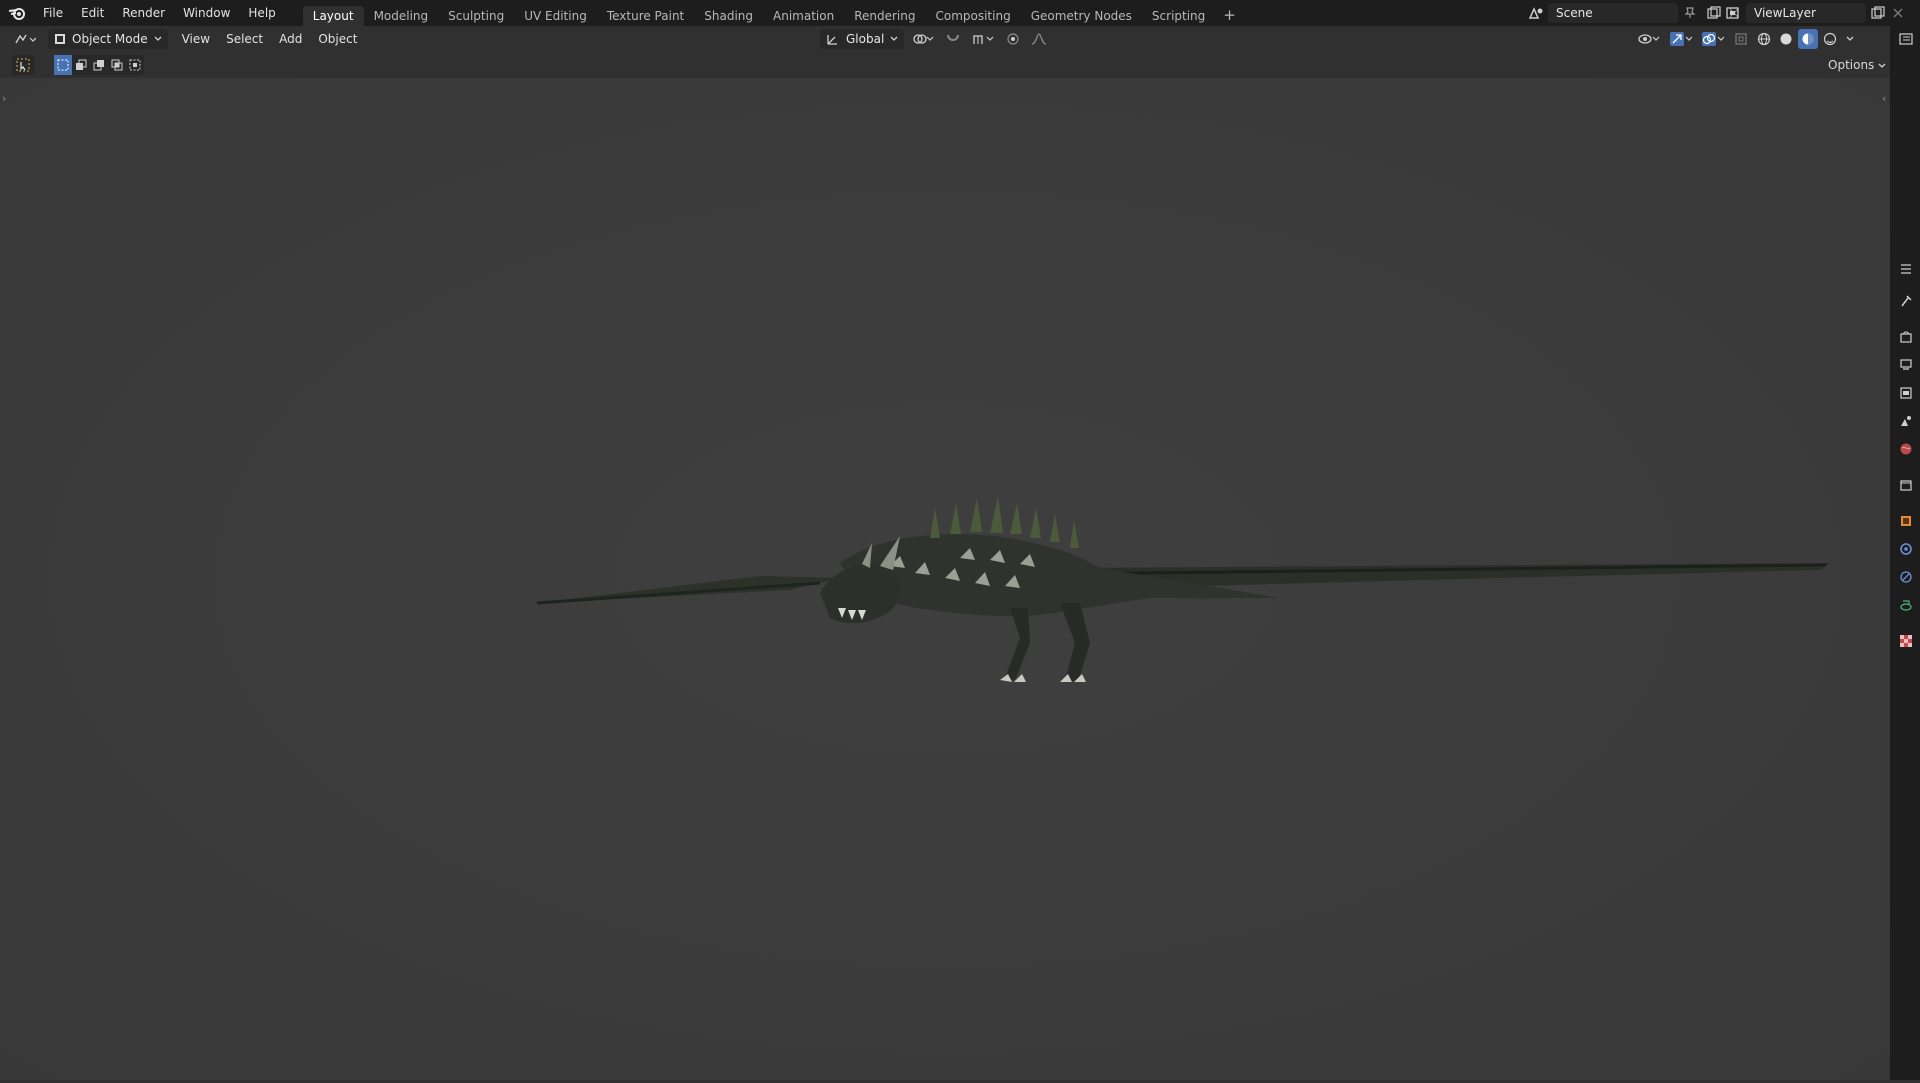  What do you see at coordinates (1808, 39) in the screenshot?
I see `shading-material-icon` at bounding box center [1808, 39].